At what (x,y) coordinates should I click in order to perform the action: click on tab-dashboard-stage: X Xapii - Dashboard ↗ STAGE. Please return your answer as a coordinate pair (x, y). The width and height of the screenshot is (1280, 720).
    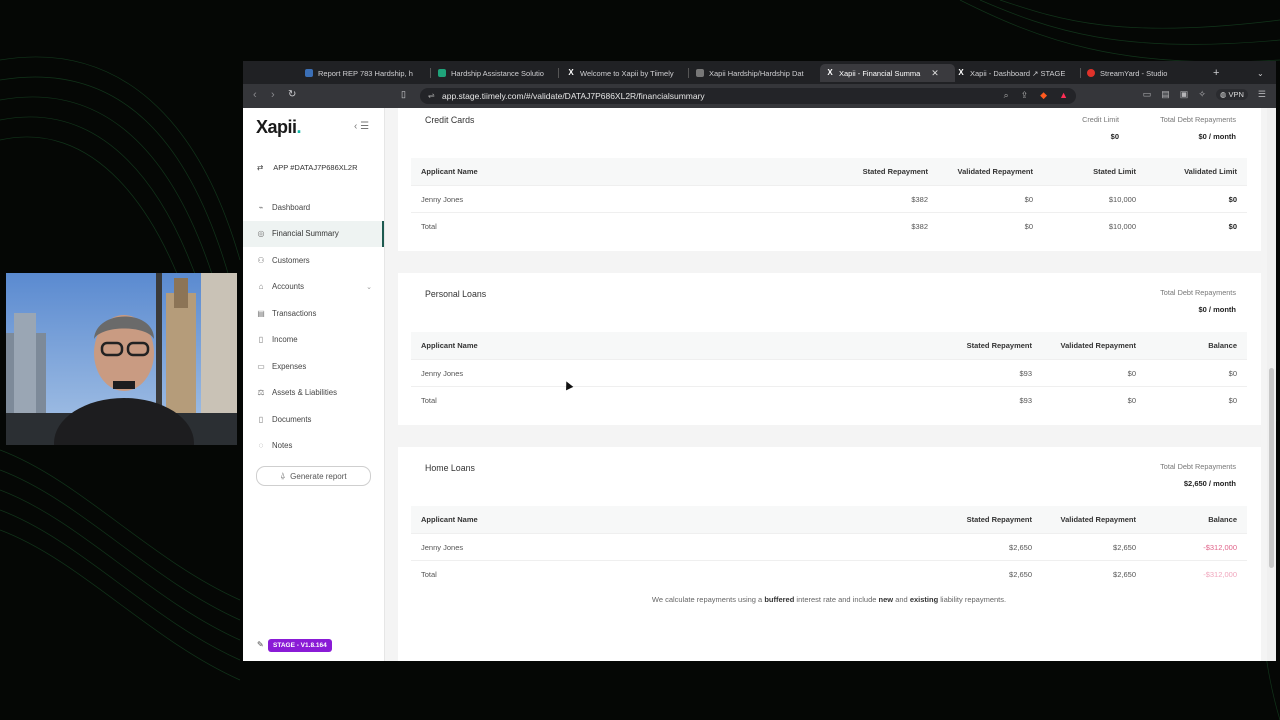
    Looking at the image, I should click on (1016, 73).